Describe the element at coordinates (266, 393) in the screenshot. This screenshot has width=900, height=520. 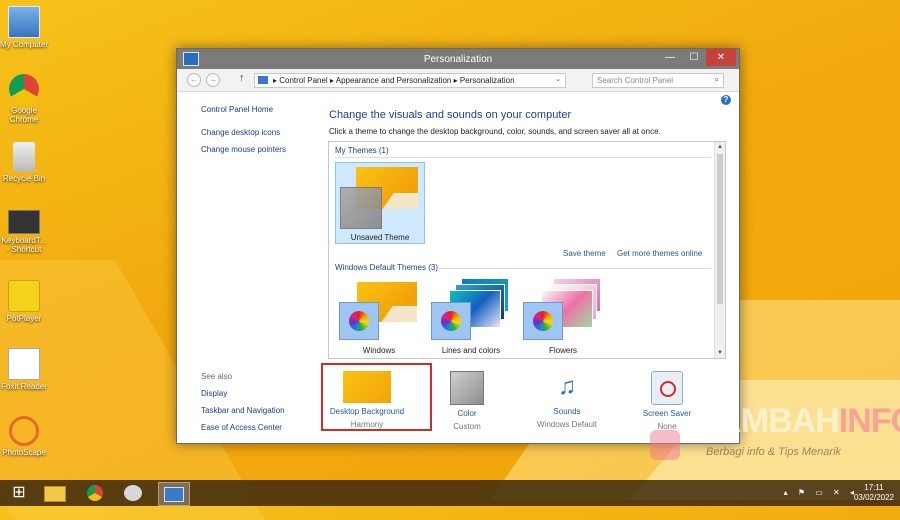
I see `display-link: Display` at that location.